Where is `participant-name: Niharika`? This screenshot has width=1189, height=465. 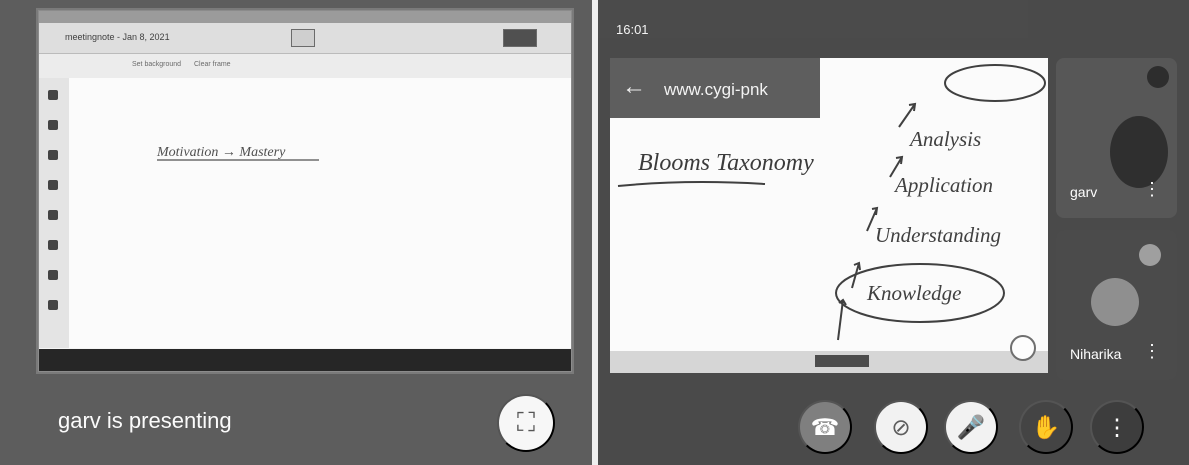
participant-name: Niharika is located at coordinates (1096, 354).